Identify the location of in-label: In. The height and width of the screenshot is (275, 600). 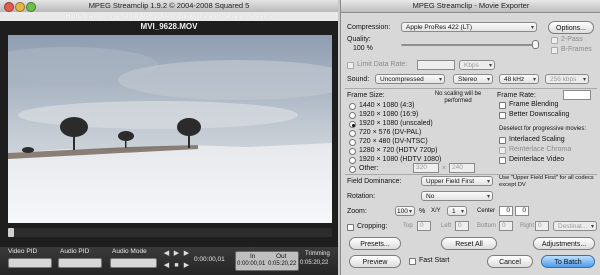
(253, 256).